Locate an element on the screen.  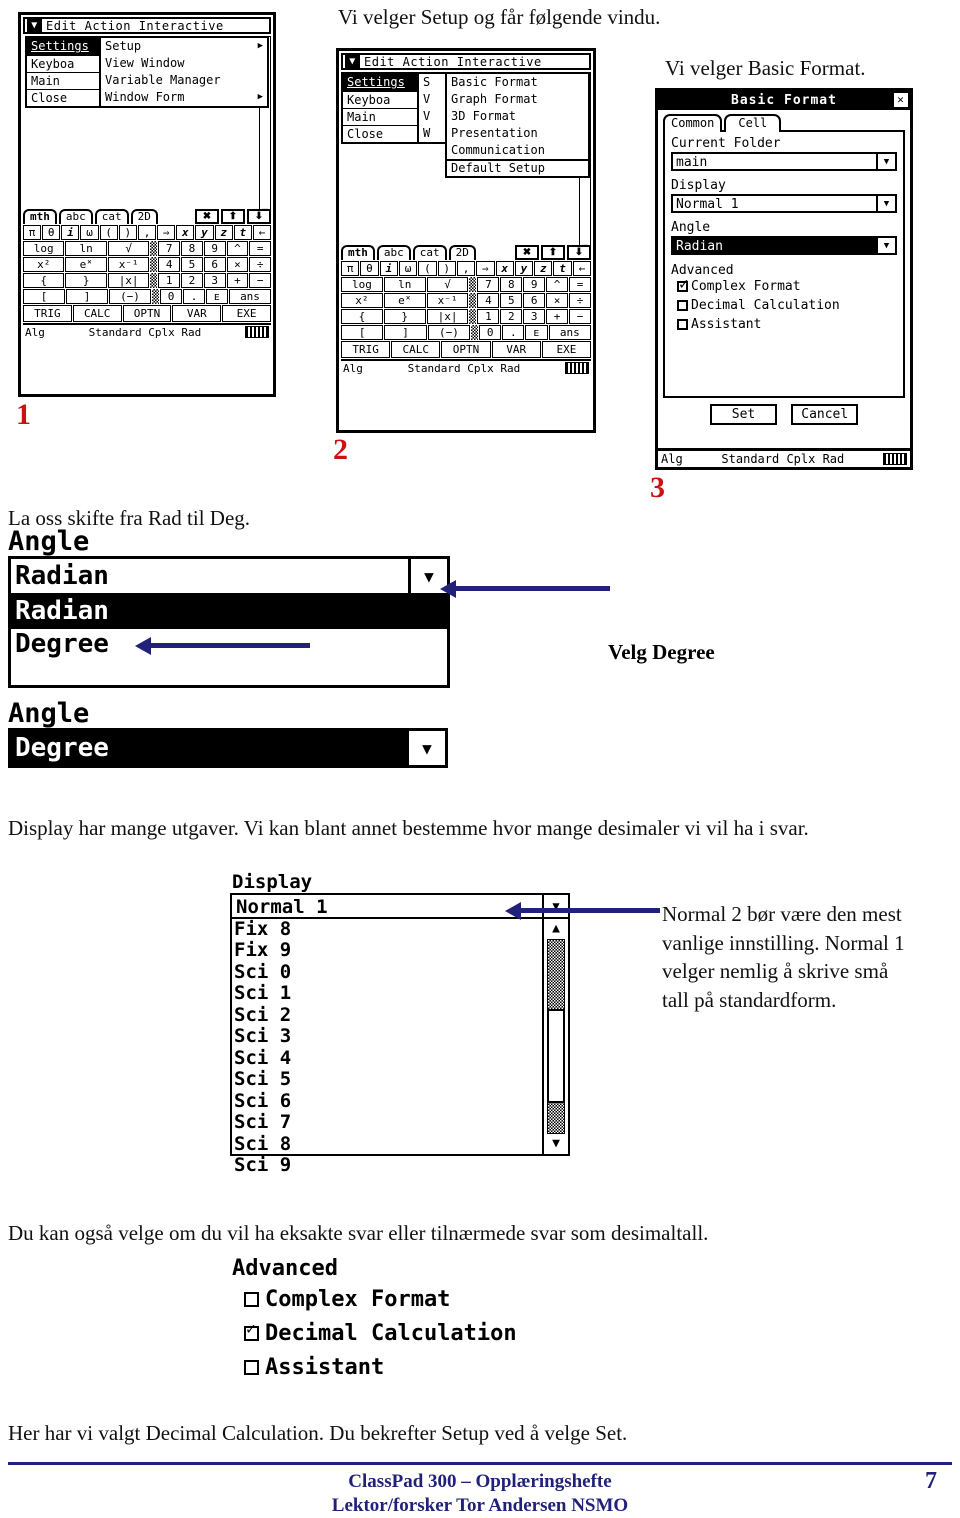
submenu-item-default-setup: Default Setup is located at coordinates (517, 167).